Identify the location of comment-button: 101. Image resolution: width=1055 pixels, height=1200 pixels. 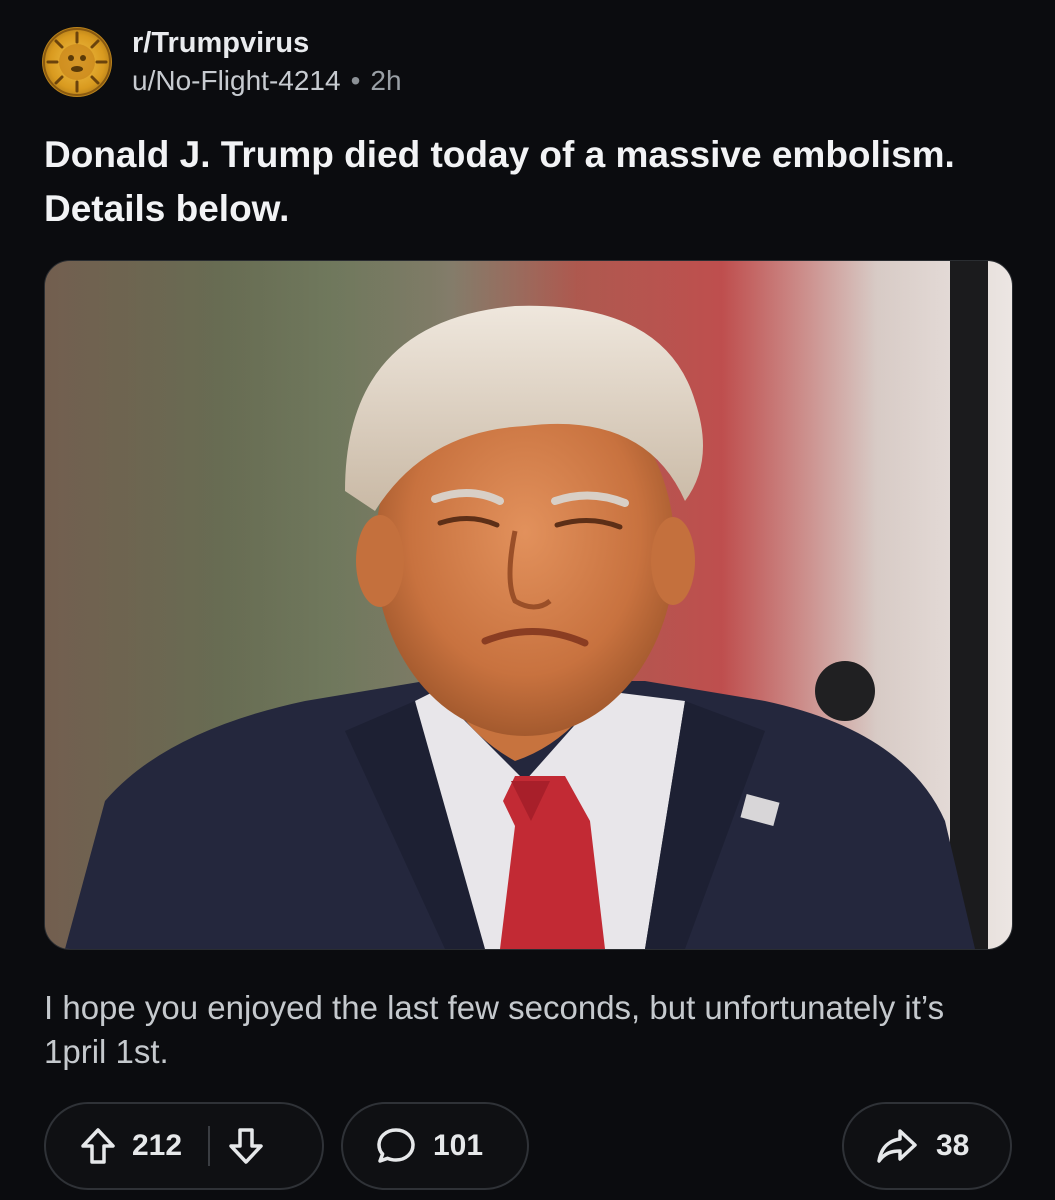
(435, 1146).